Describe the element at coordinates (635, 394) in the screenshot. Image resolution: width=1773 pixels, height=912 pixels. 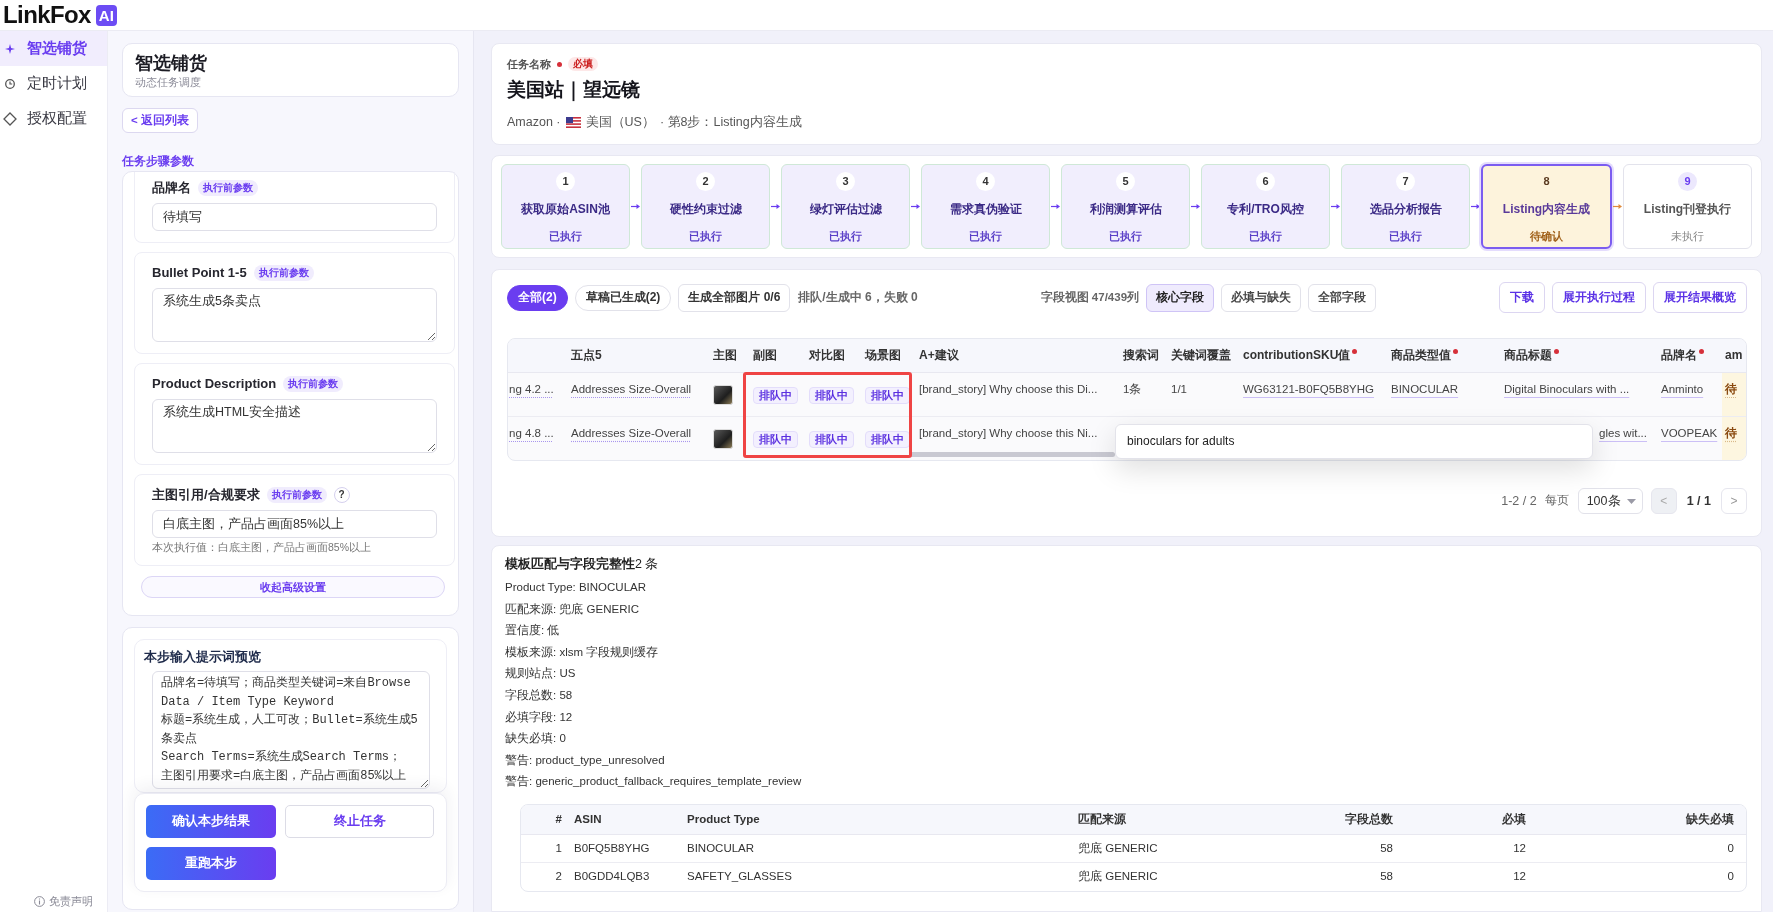
I see `table-cell: Addresses Size-Overall` at that location.